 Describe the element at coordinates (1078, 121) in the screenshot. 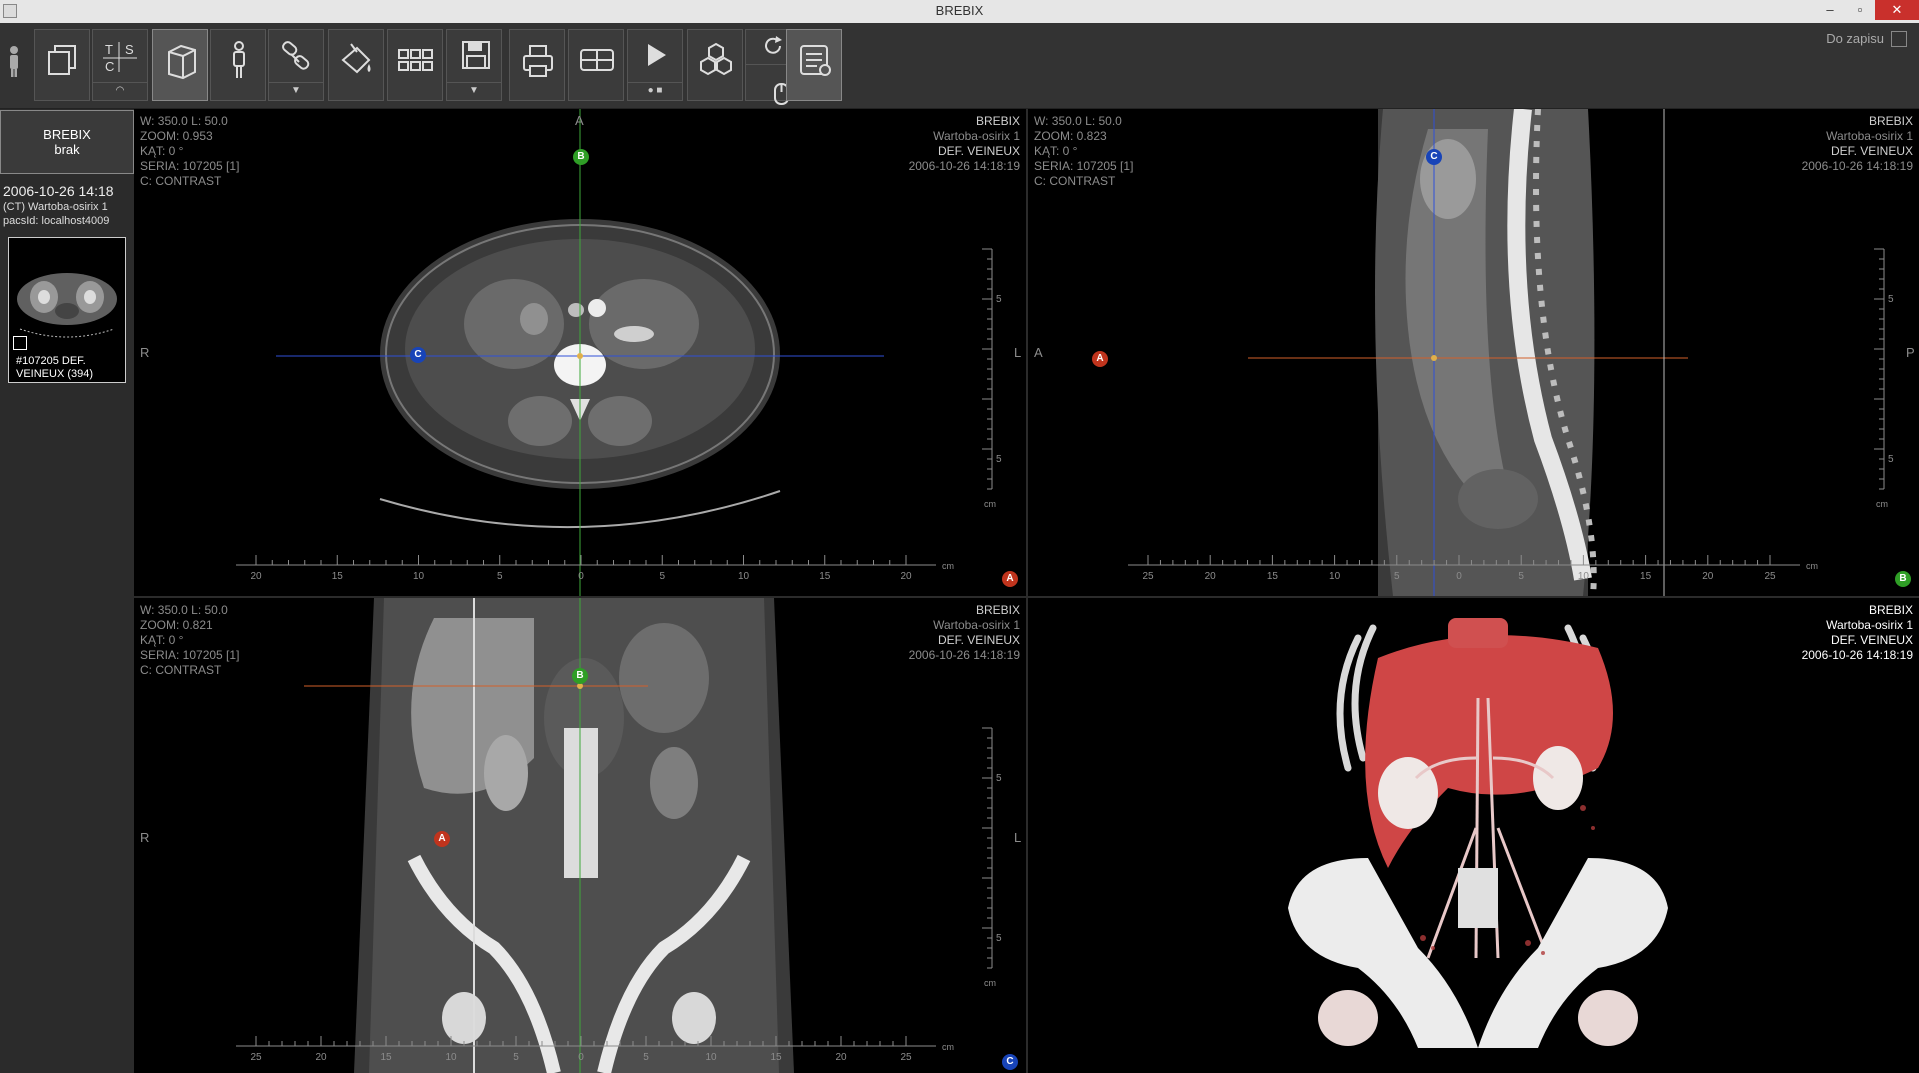

I see `window-level-text: W: 350.0 L: 50.0` at that location.